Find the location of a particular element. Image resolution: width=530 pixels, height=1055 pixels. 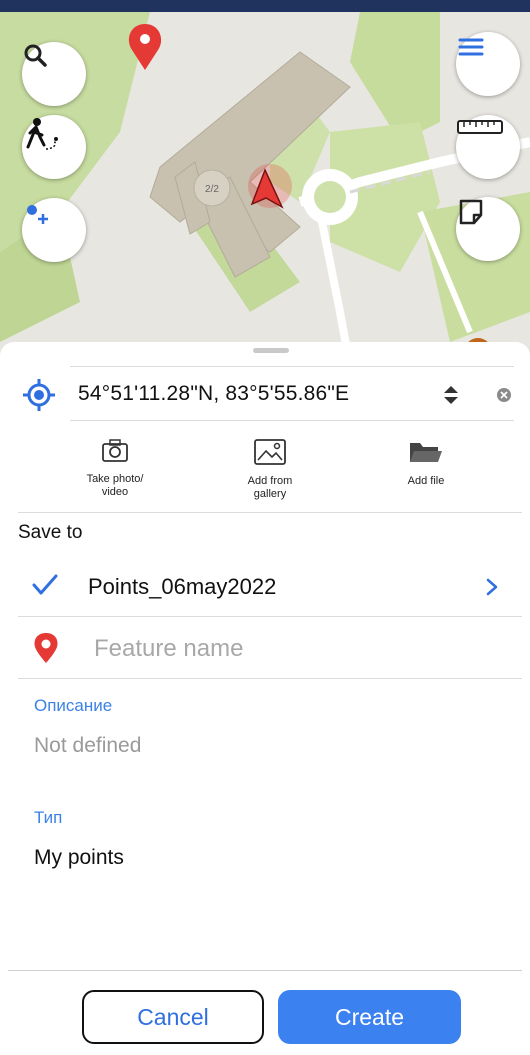

take-photo-button: Take photo/ video is located at coordinates (115, 468).